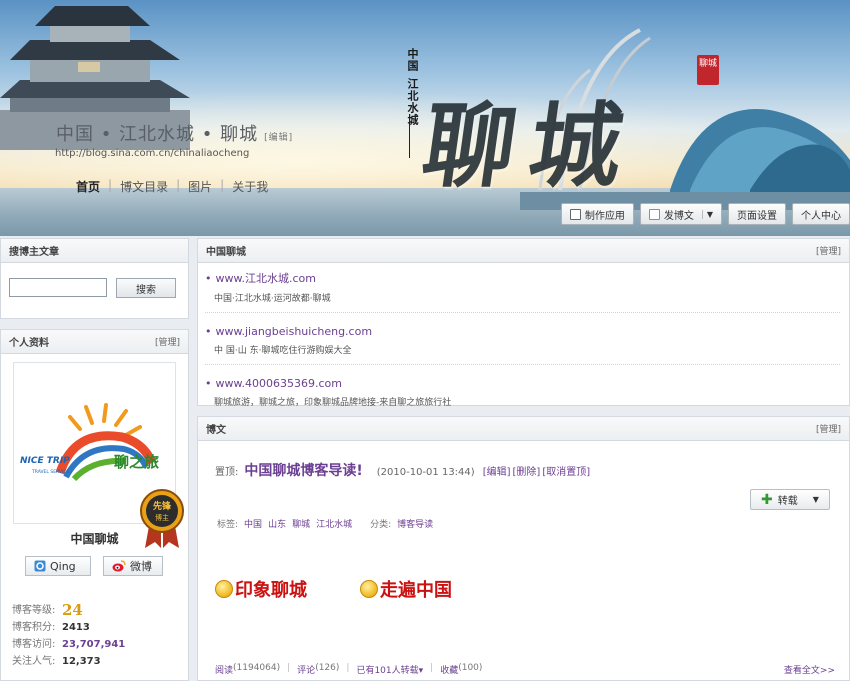  Describe the element at coordinates (522, 278) in the screenshot. I see `link-url: www.江北水城.com` at that location.